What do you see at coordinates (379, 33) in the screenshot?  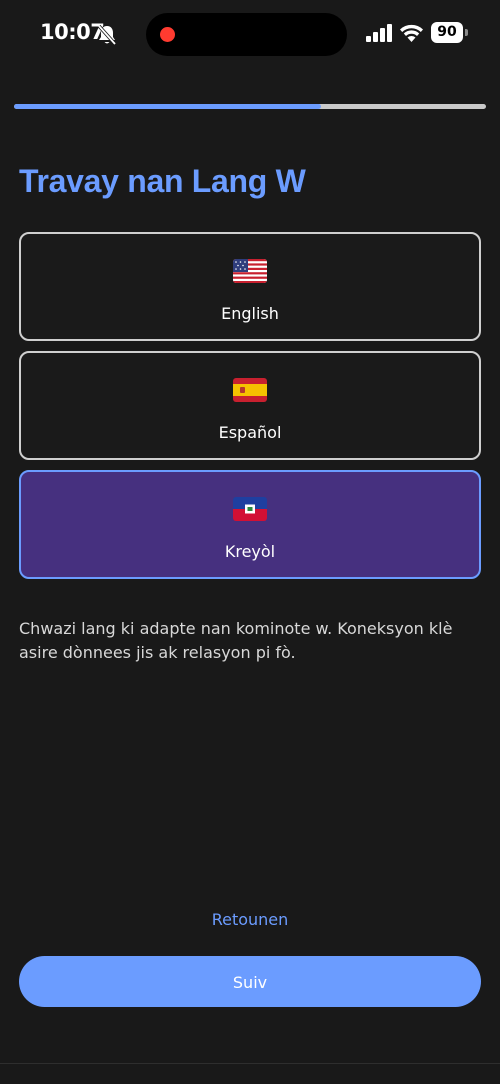 I see `cellular-signal-icon` at bounding box center [379, 33].